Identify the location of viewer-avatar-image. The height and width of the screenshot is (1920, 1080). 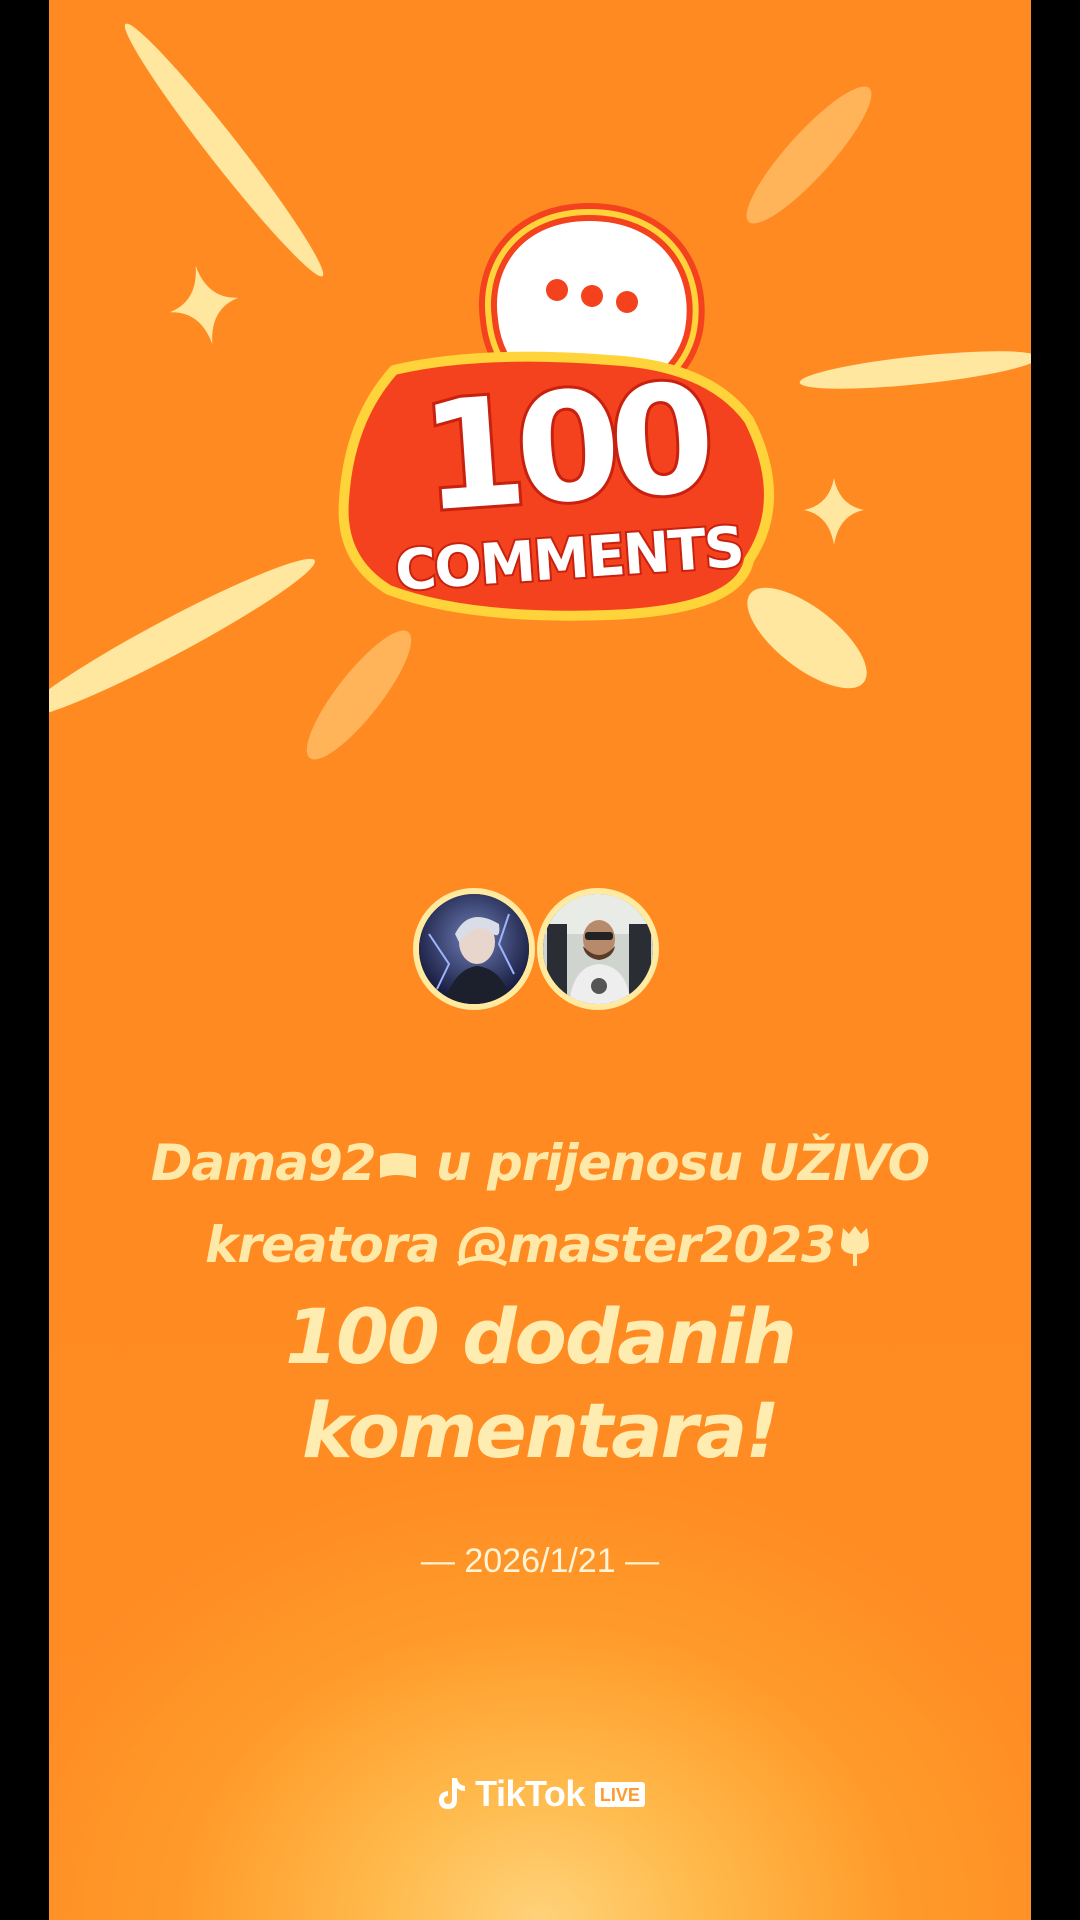
(474, 949).